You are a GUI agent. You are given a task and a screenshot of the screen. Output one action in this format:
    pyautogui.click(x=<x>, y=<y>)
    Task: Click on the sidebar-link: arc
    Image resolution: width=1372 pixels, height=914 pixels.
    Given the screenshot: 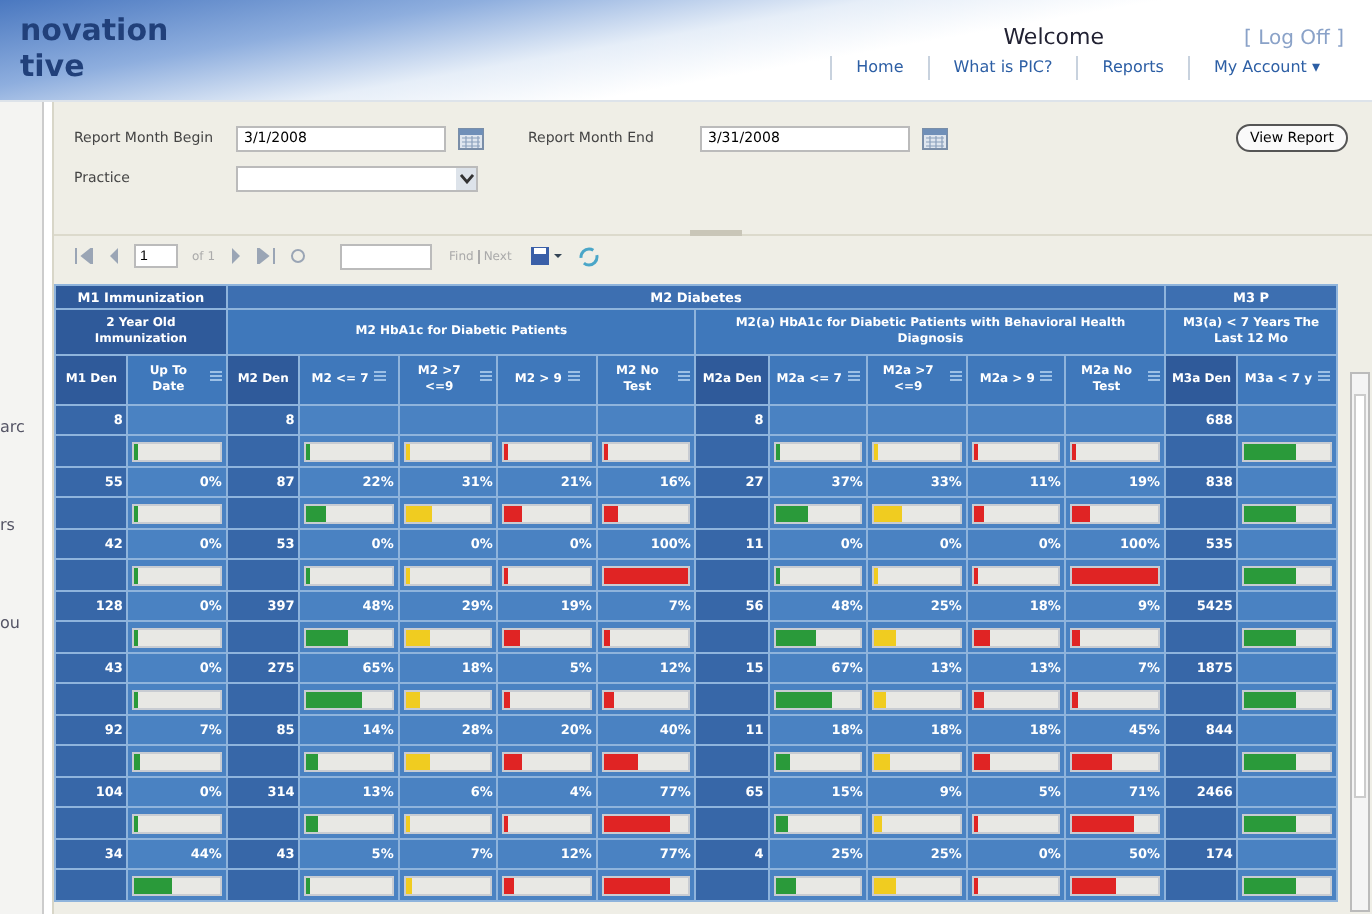 What is the action you would take?
    pyautogui.click(x=21, y=427)
    